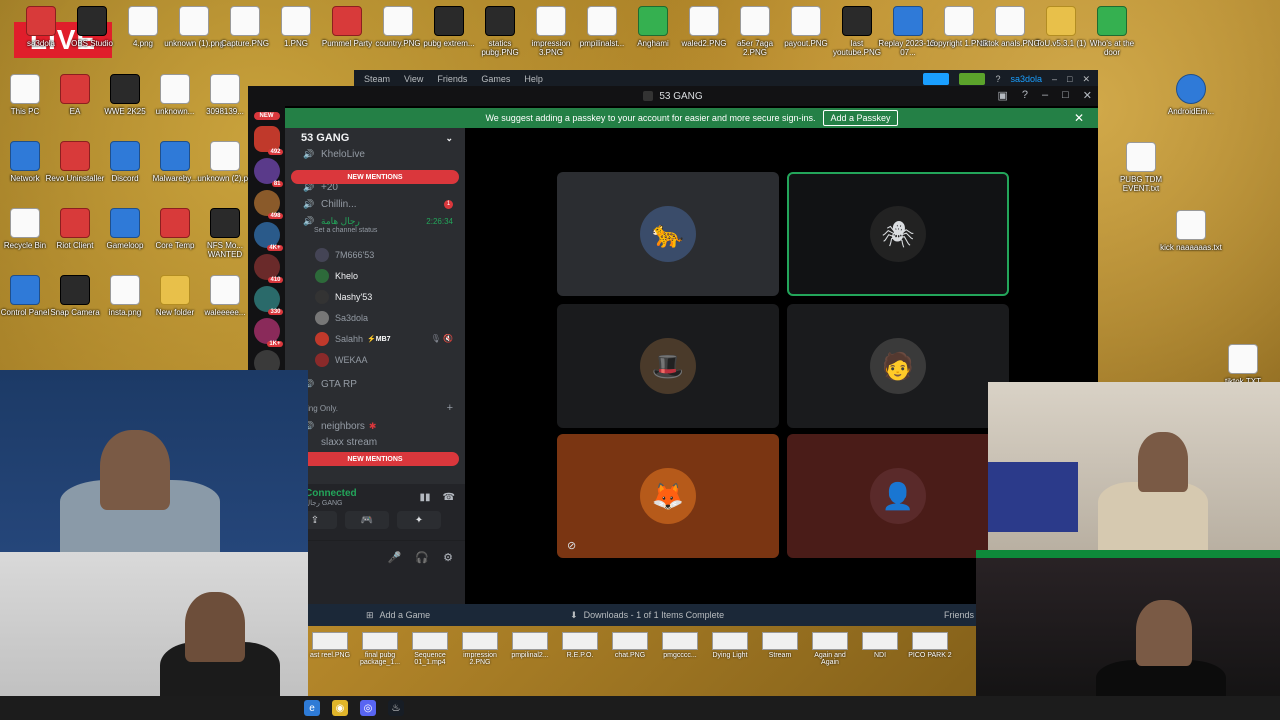 This screenshot has height=720, width=1280. Describe the element at coordinates (375, 426) in the screenshot. I see `channel-neighbors: 🔊 neighbors ✱` at that location.